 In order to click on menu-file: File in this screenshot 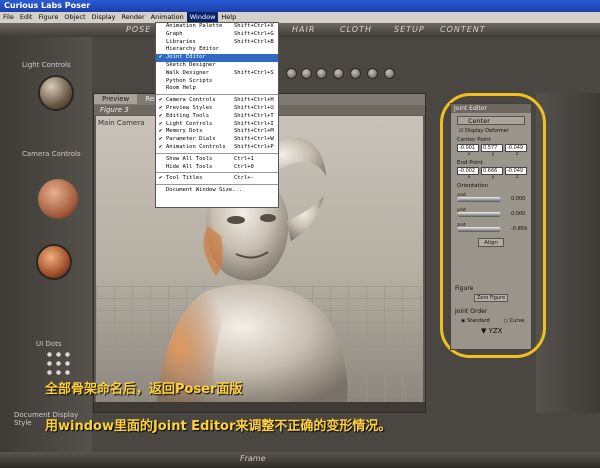, I will do `click(8, 17)`.